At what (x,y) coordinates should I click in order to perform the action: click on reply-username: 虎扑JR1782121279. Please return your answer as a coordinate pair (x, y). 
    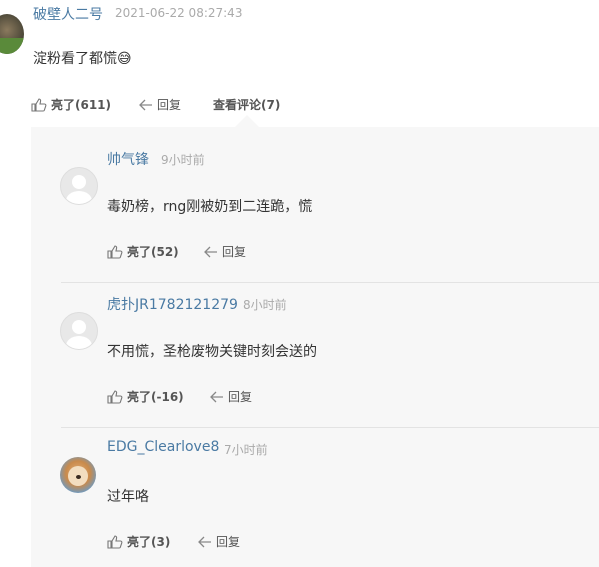
    Looking at the image, I should click on (172, 304).